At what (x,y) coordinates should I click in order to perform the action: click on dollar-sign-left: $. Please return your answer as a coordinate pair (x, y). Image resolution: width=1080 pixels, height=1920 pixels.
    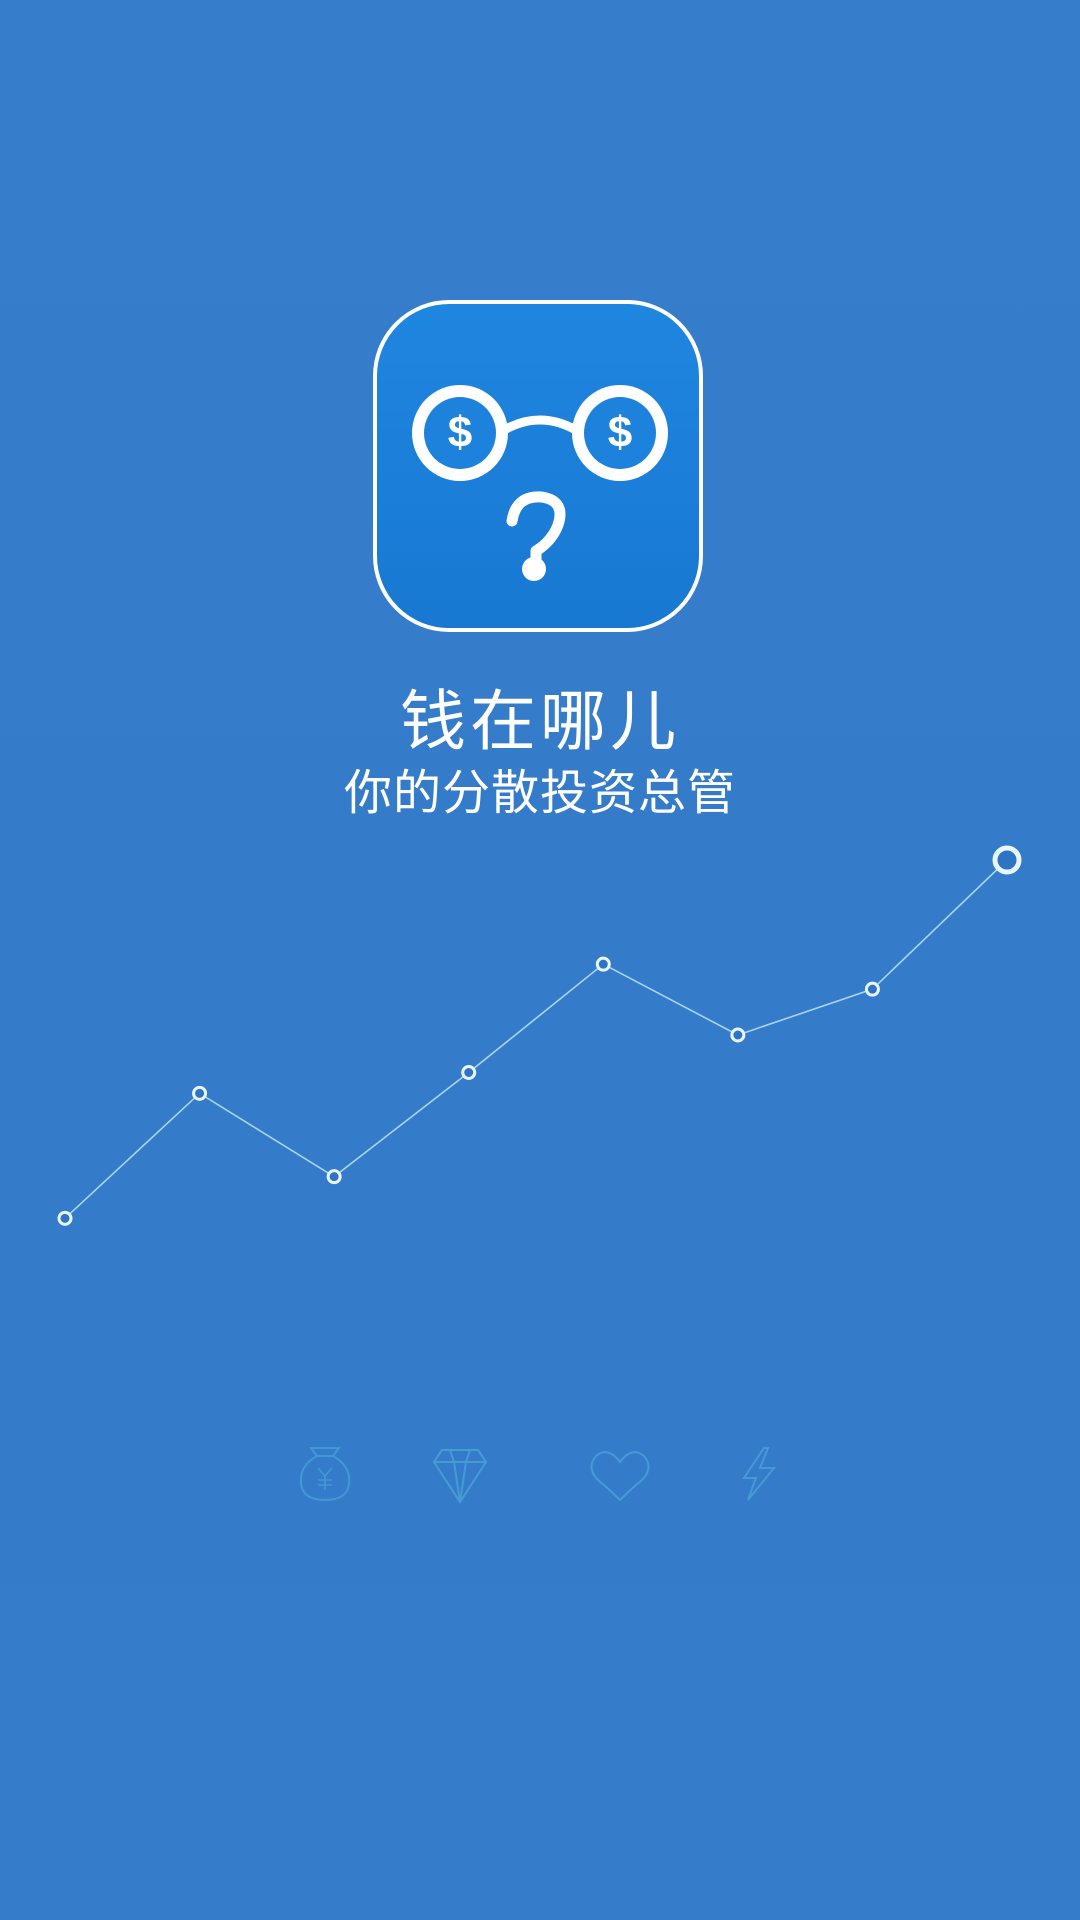
    Looking at the image, I should click on (460, 432).